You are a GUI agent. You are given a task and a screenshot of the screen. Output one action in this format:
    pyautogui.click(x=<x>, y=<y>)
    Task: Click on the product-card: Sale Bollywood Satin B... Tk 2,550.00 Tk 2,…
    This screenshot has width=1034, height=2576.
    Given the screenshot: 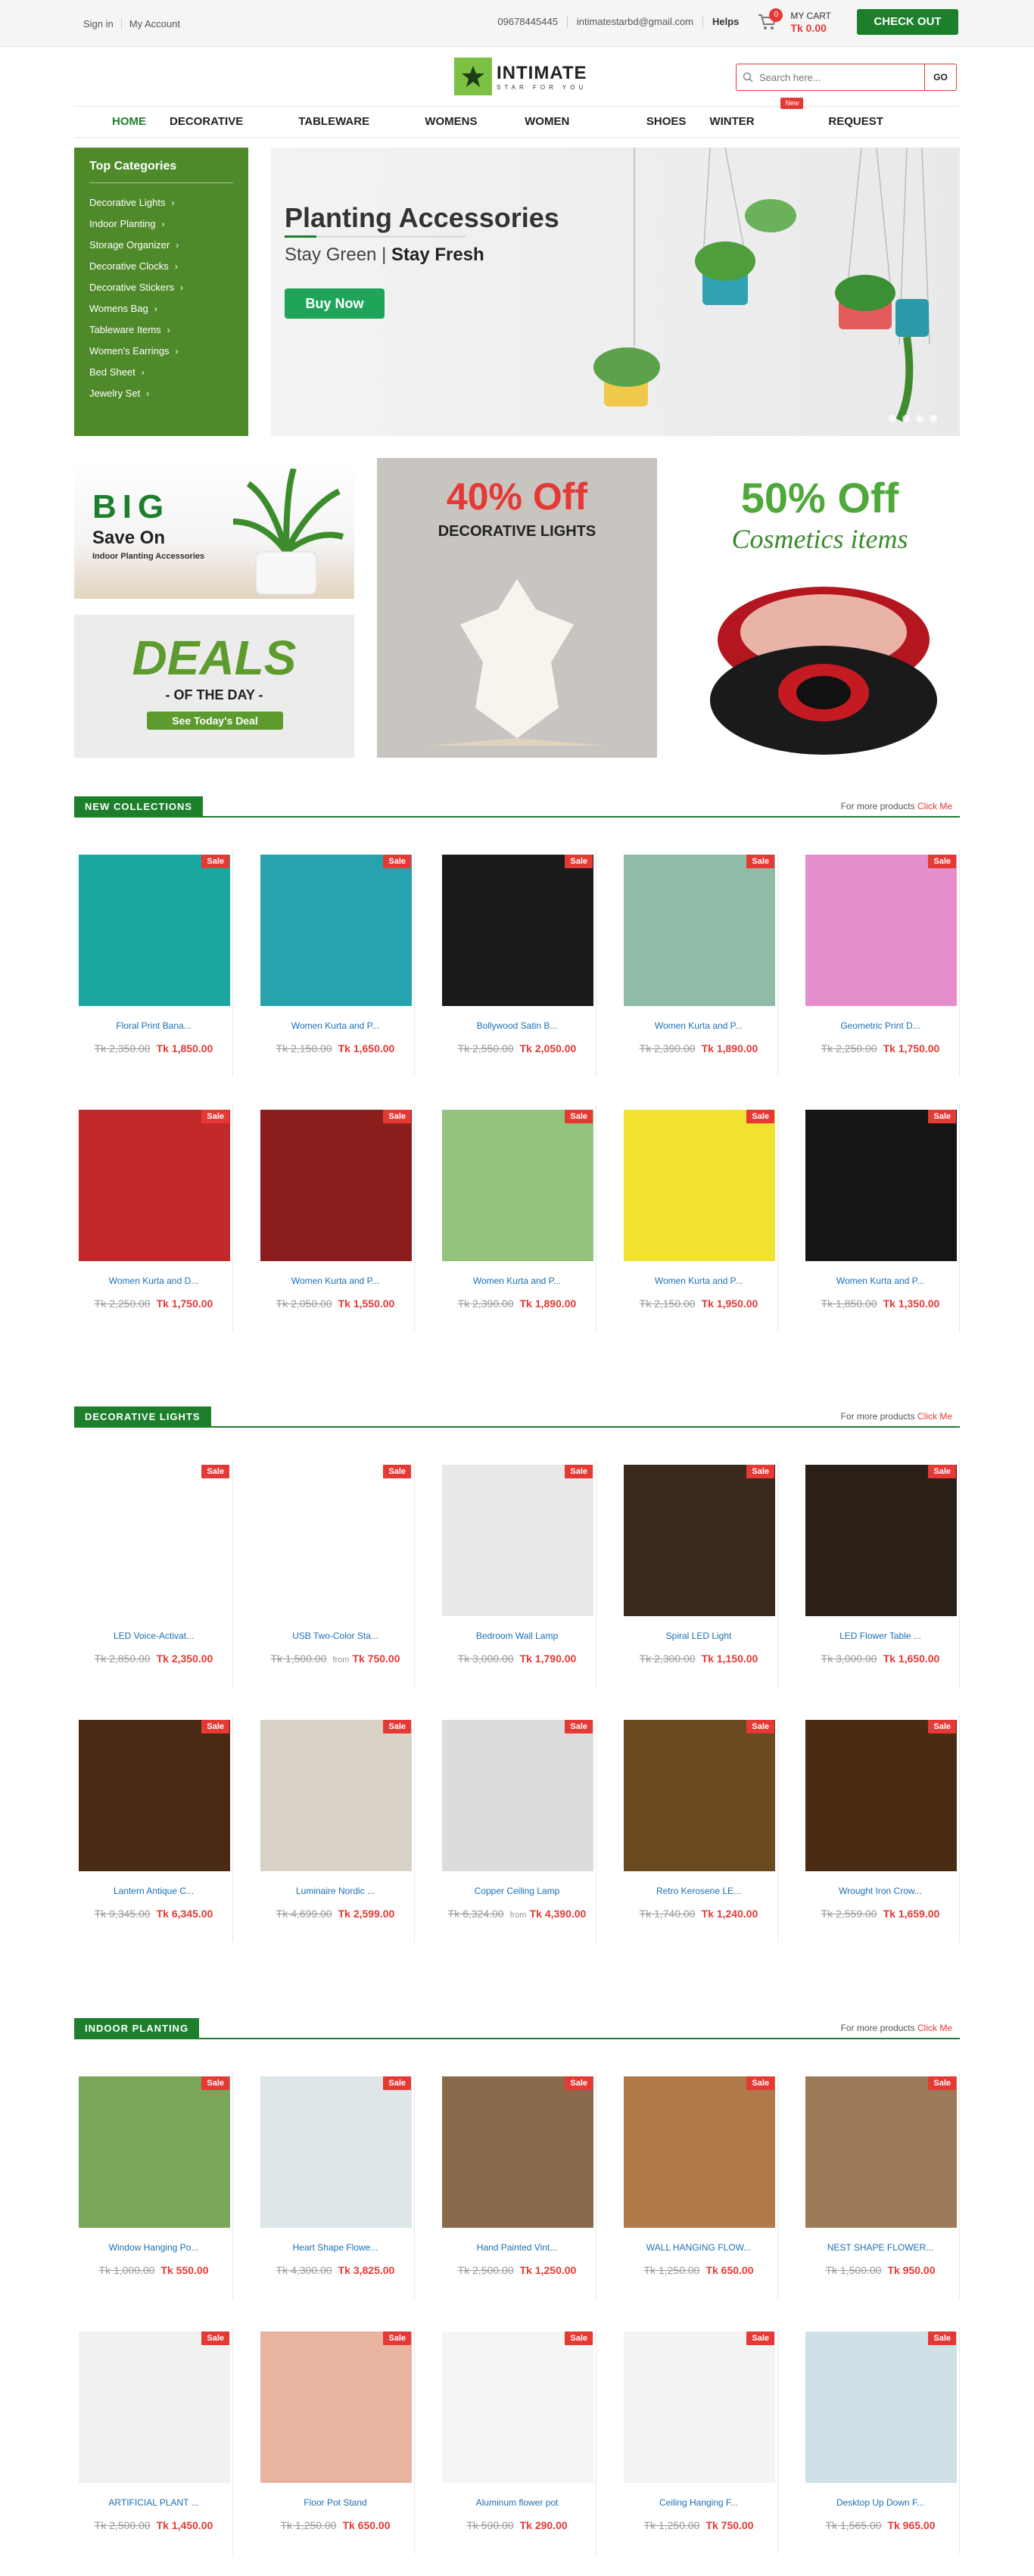 What is the action you would take?
    pyautogui.click(x=517, y=963)
    